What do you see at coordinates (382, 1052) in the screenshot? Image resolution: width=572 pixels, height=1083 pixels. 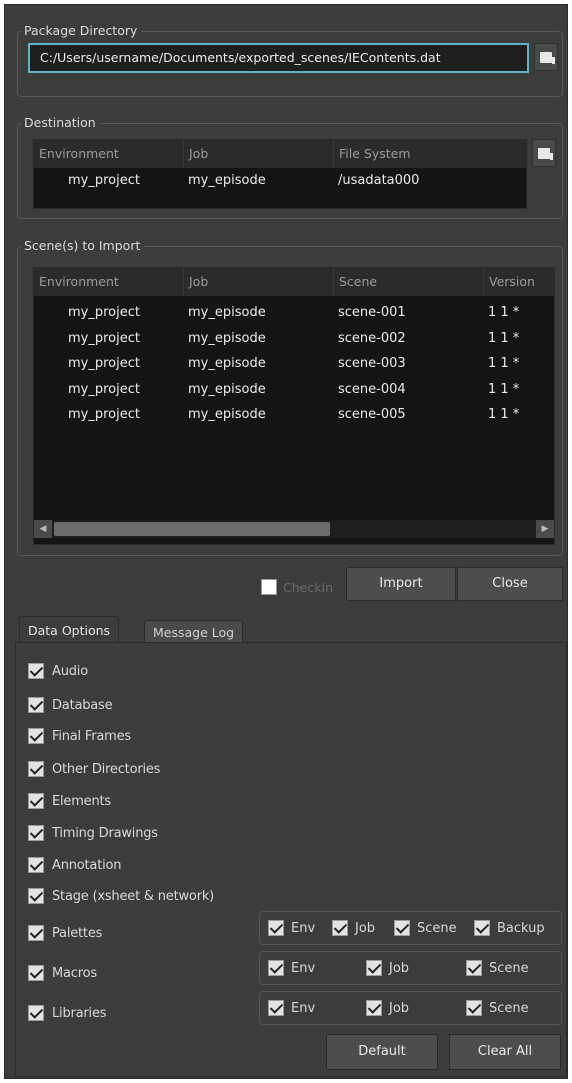 I see `default-button: Default` at bounding box center [382, 1052].